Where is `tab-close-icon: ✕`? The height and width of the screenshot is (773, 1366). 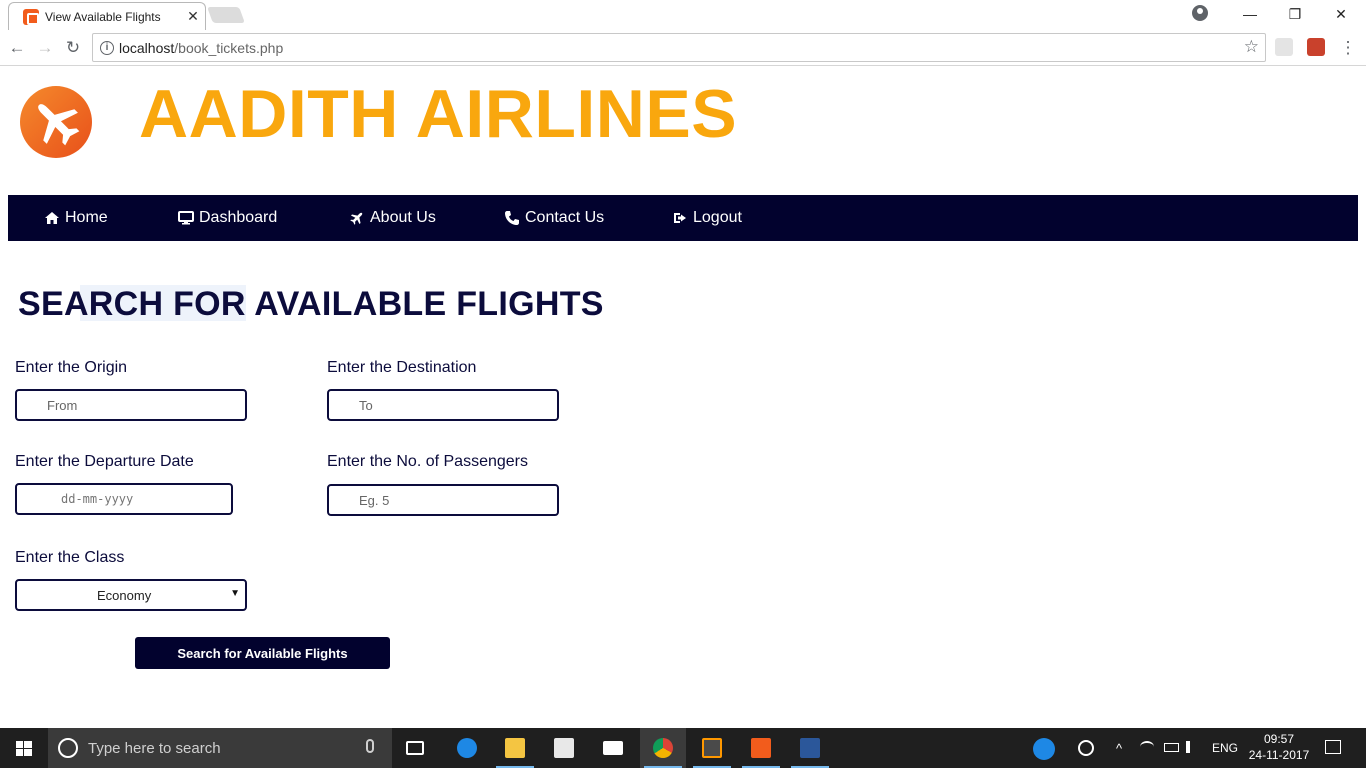
tab-close-icon: ✕ is located at coordinates (193, 16).